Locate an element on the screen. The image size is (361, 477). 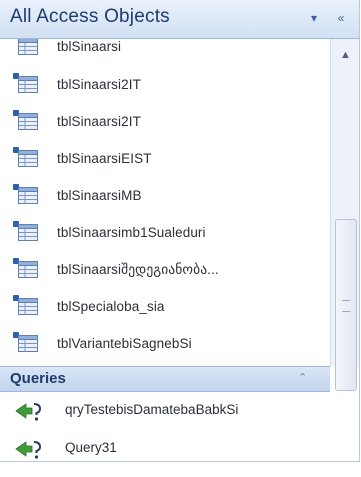
table-row: tblSpecialoba_sia is located at coordinates (165, 307).